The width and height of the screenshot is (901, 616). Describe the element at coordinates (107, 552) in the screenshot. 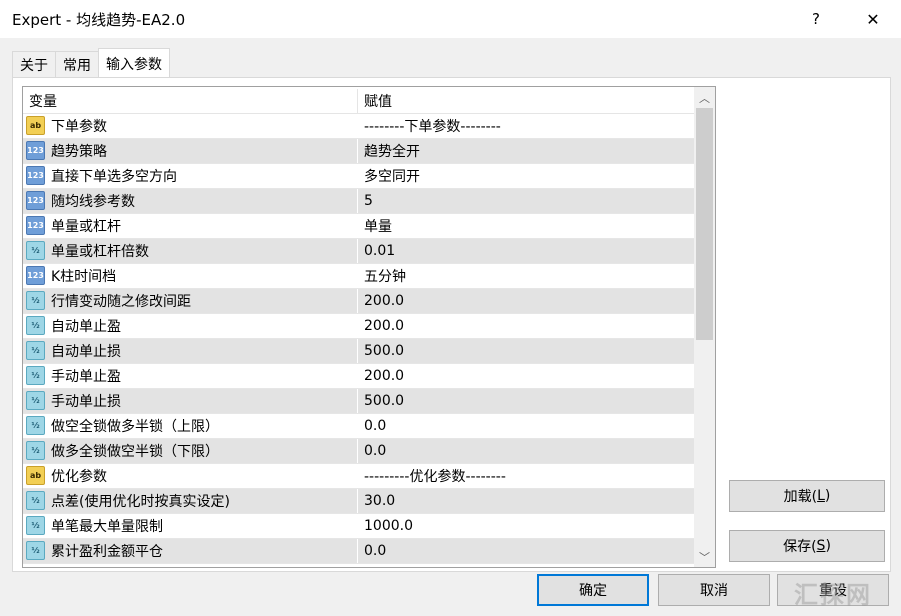

I see `parameter-name: 累计盈利金额平仓` at that location.